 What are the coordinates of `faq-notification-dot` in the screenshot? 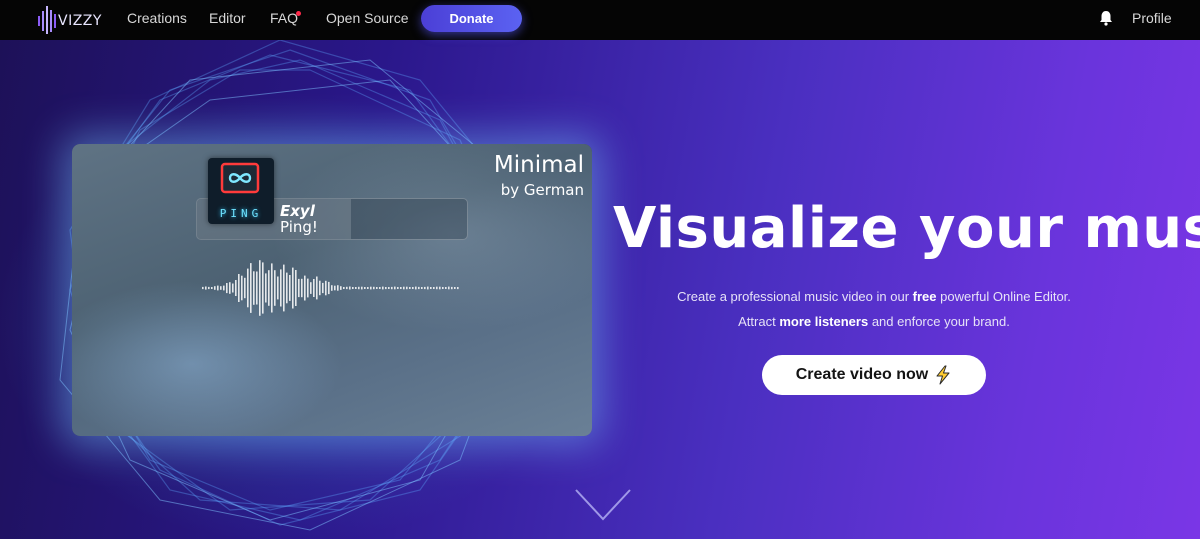 It's located at (298, 13).